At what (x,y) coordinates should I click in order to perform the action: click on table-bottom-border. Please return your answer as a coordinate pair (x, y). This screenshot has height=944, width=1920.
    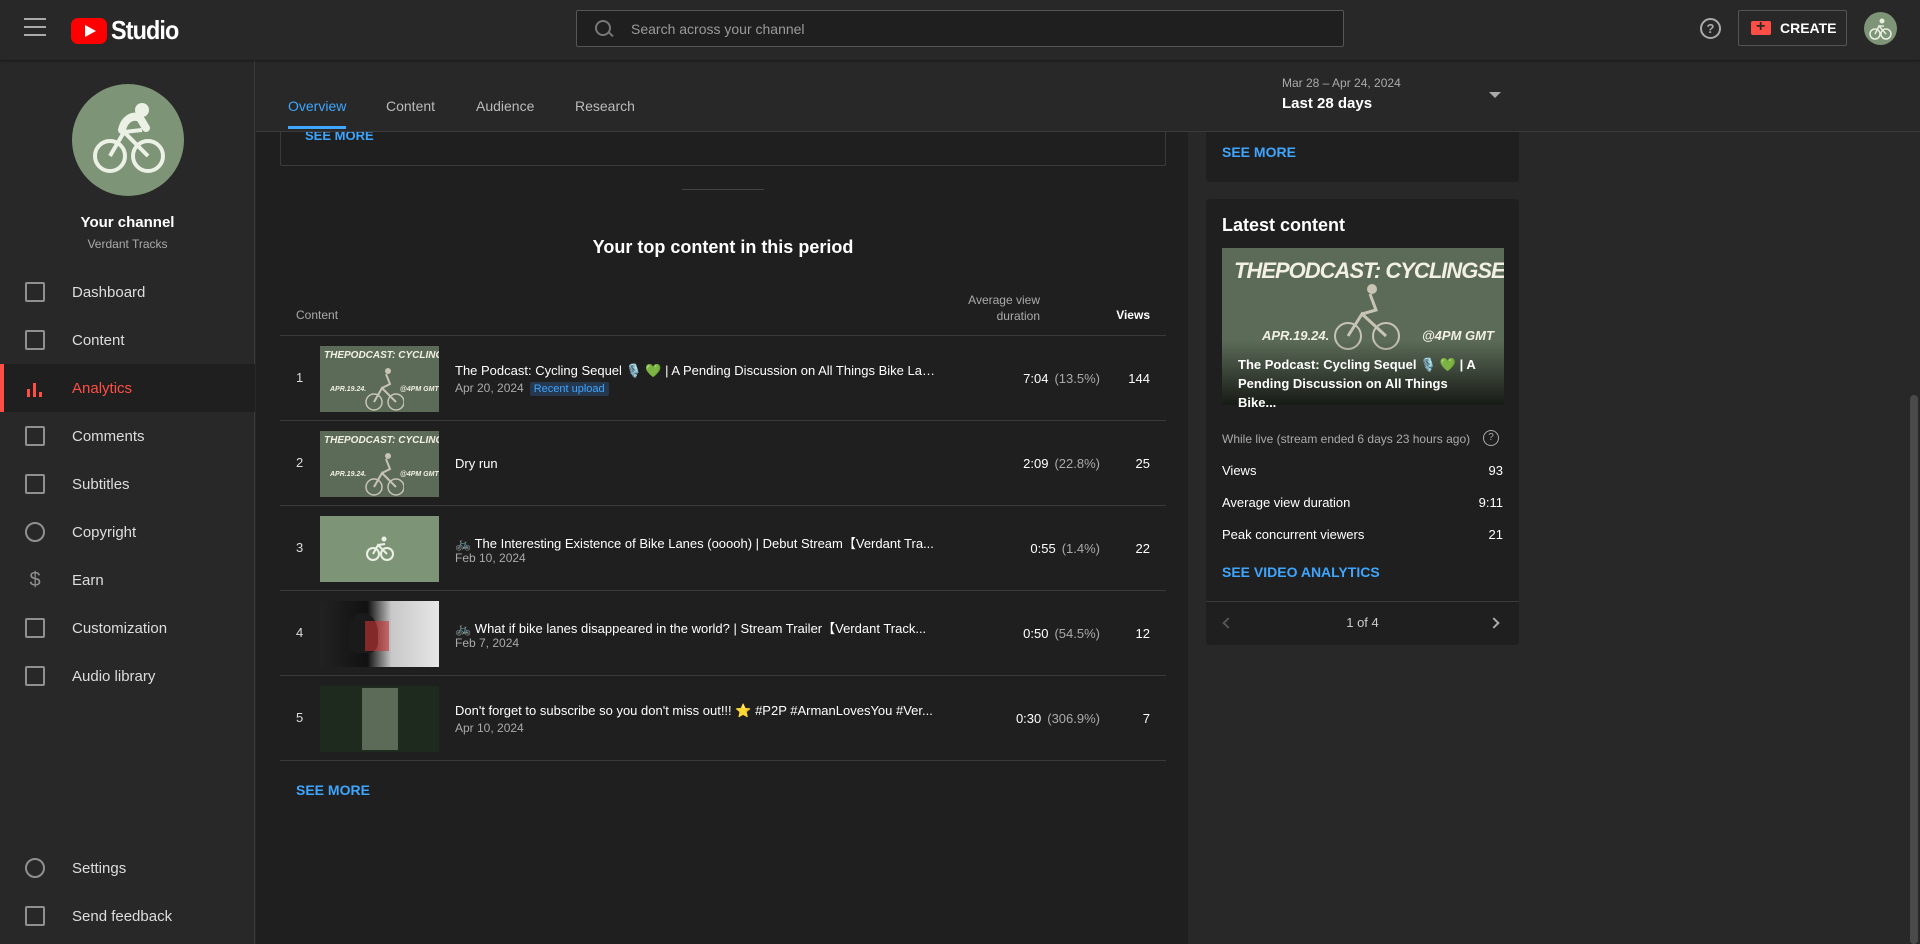
    Looking at the image, I should click on (723, 760).